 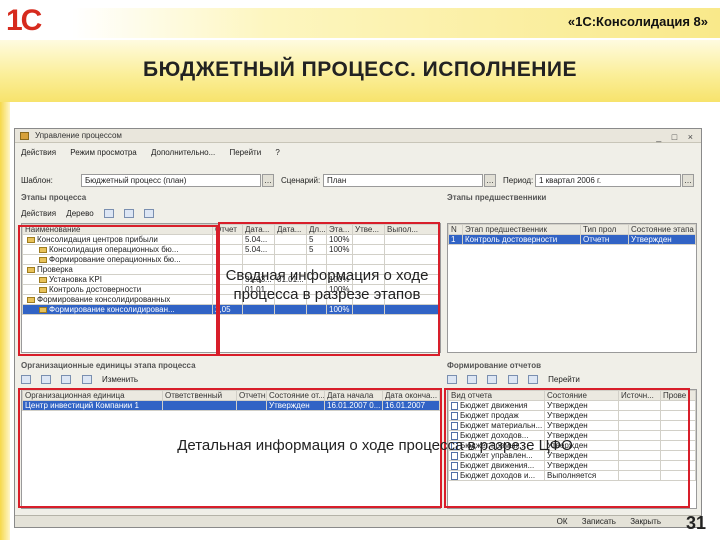 What do you see at coordinates (564, 379) in the screenshot?
I see `reports-go-button: Перейти` at bounding box center [564, 379].